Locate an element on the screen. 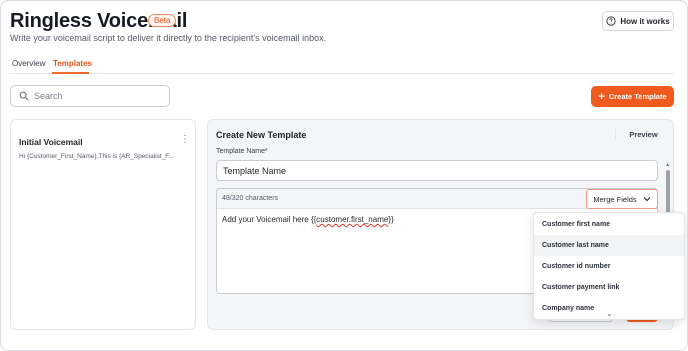 This screenshot has height=351, width=688. plus-icon: + is located at coordinates (601, 96).